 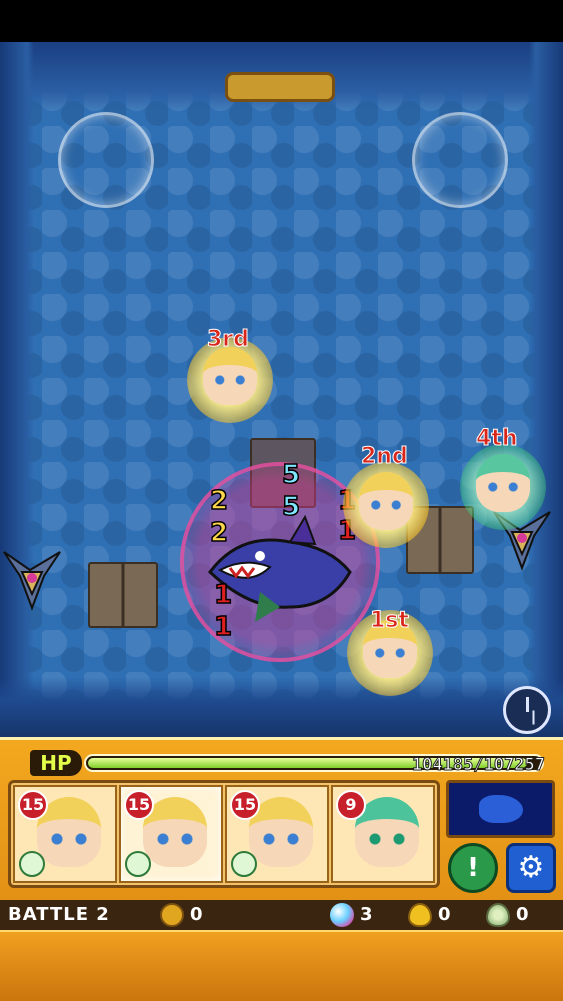 I want to click on player-unit-2nd, so click(x=386, y=505).